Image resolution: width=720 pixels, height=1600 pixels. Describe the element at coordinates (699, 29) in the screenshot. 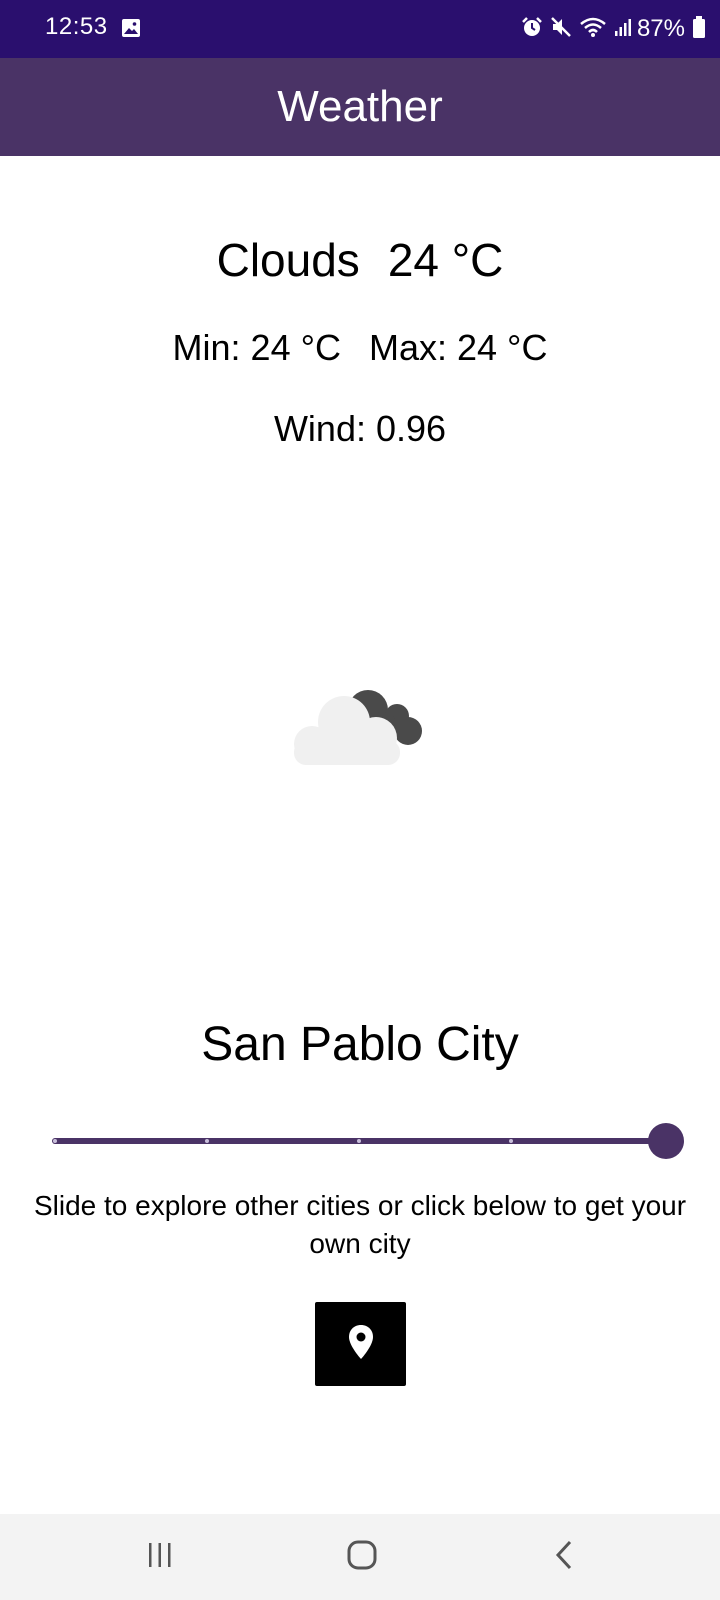

I see `battery-icon` at that location.